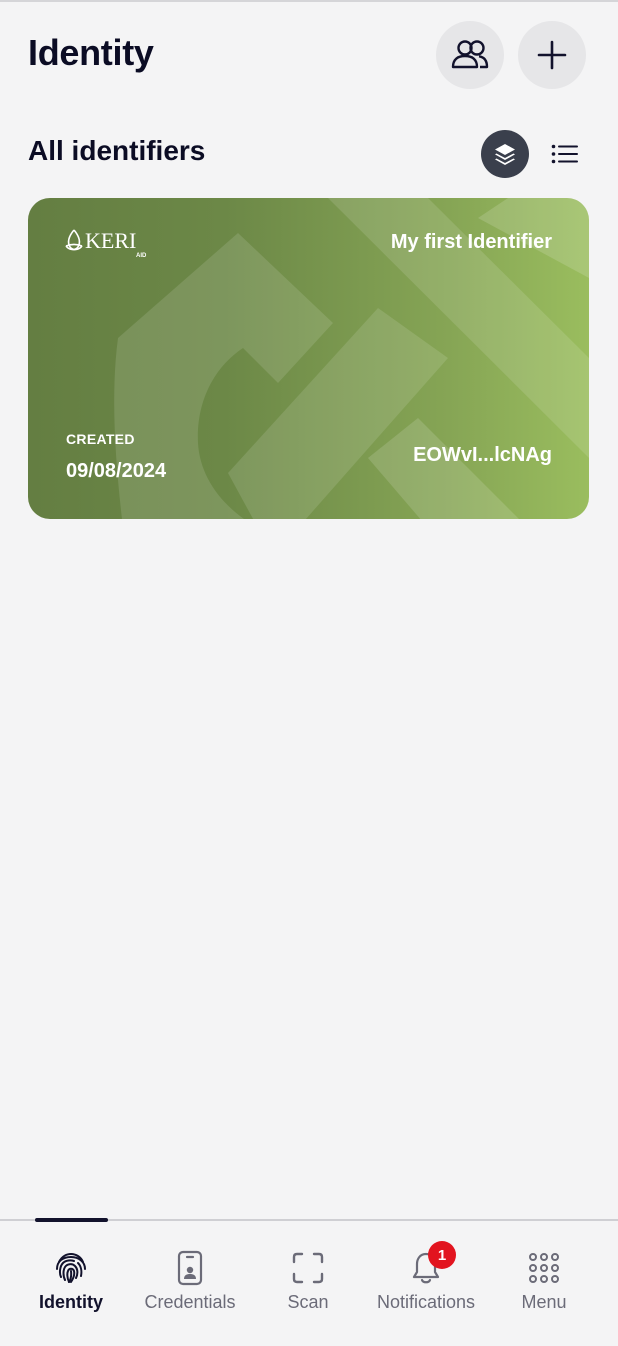 This screenshot has width=618, height=1346. What do you see at coordinates (190, 1302) in the screenshot?
I see `tab-label-credentials: Credentials` at bounding box center [190, 1302].